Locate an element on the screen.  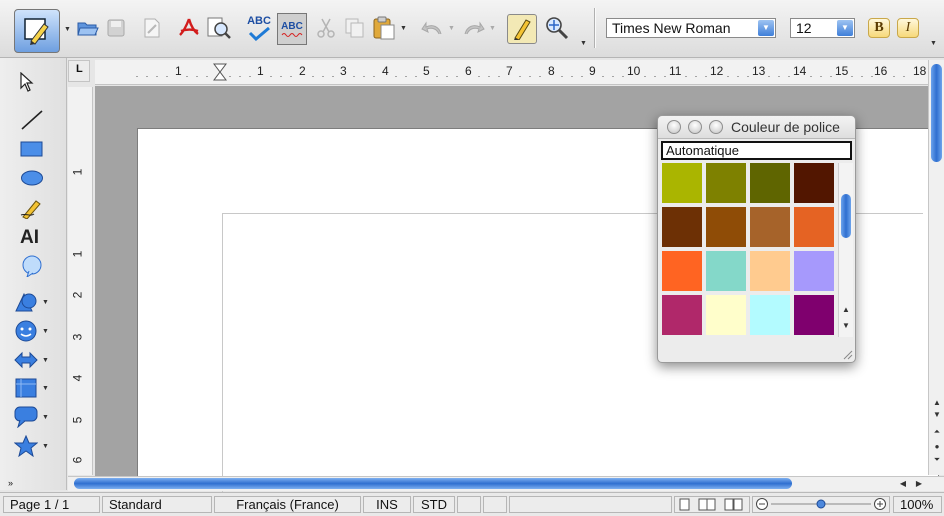
undo-icon is located at coordinates (432, 28).